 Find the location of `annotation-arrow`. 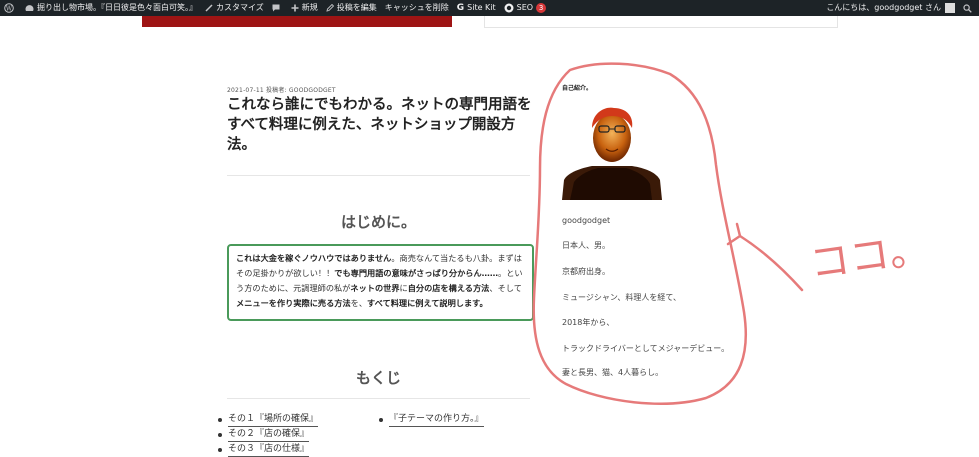

annotation-arrow is located at coordinates (765, 257).